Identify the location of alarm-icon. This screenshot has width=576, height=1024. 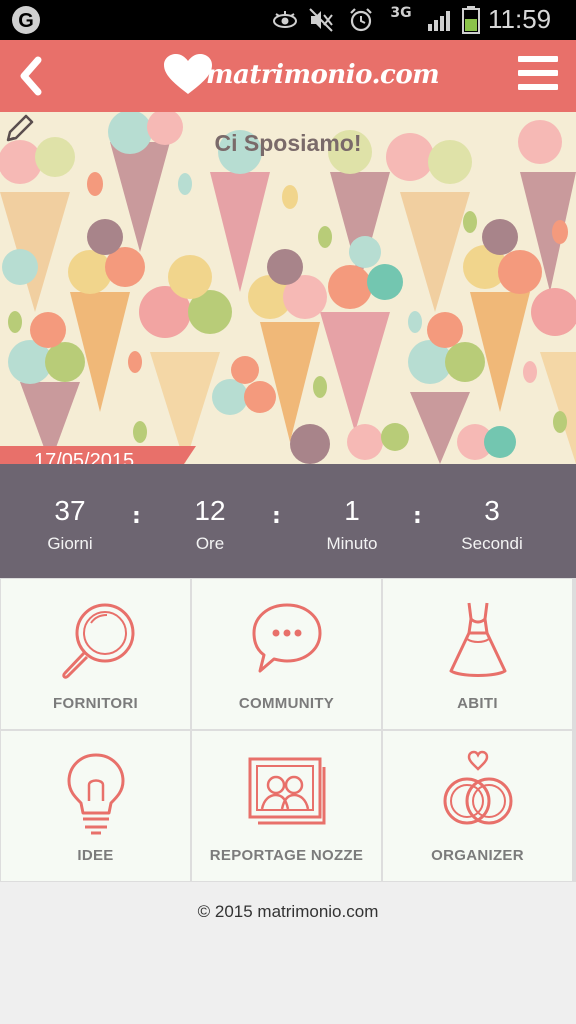
(361, 20).